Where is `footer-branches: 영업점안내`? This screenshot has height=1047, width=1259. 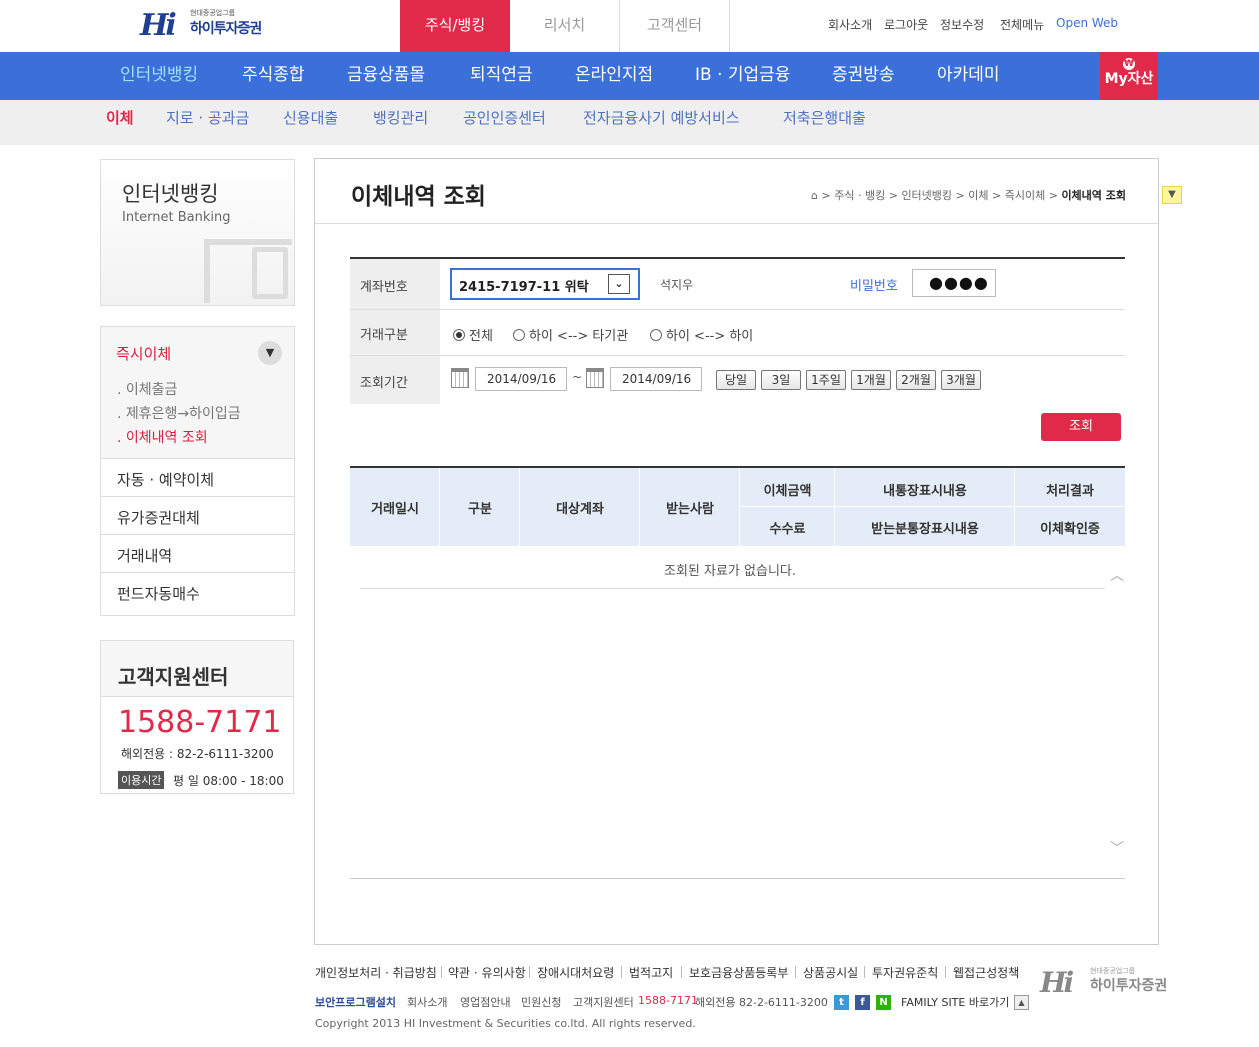 footer-branches: 영업점안내 is located at coordinates (485, 1002).